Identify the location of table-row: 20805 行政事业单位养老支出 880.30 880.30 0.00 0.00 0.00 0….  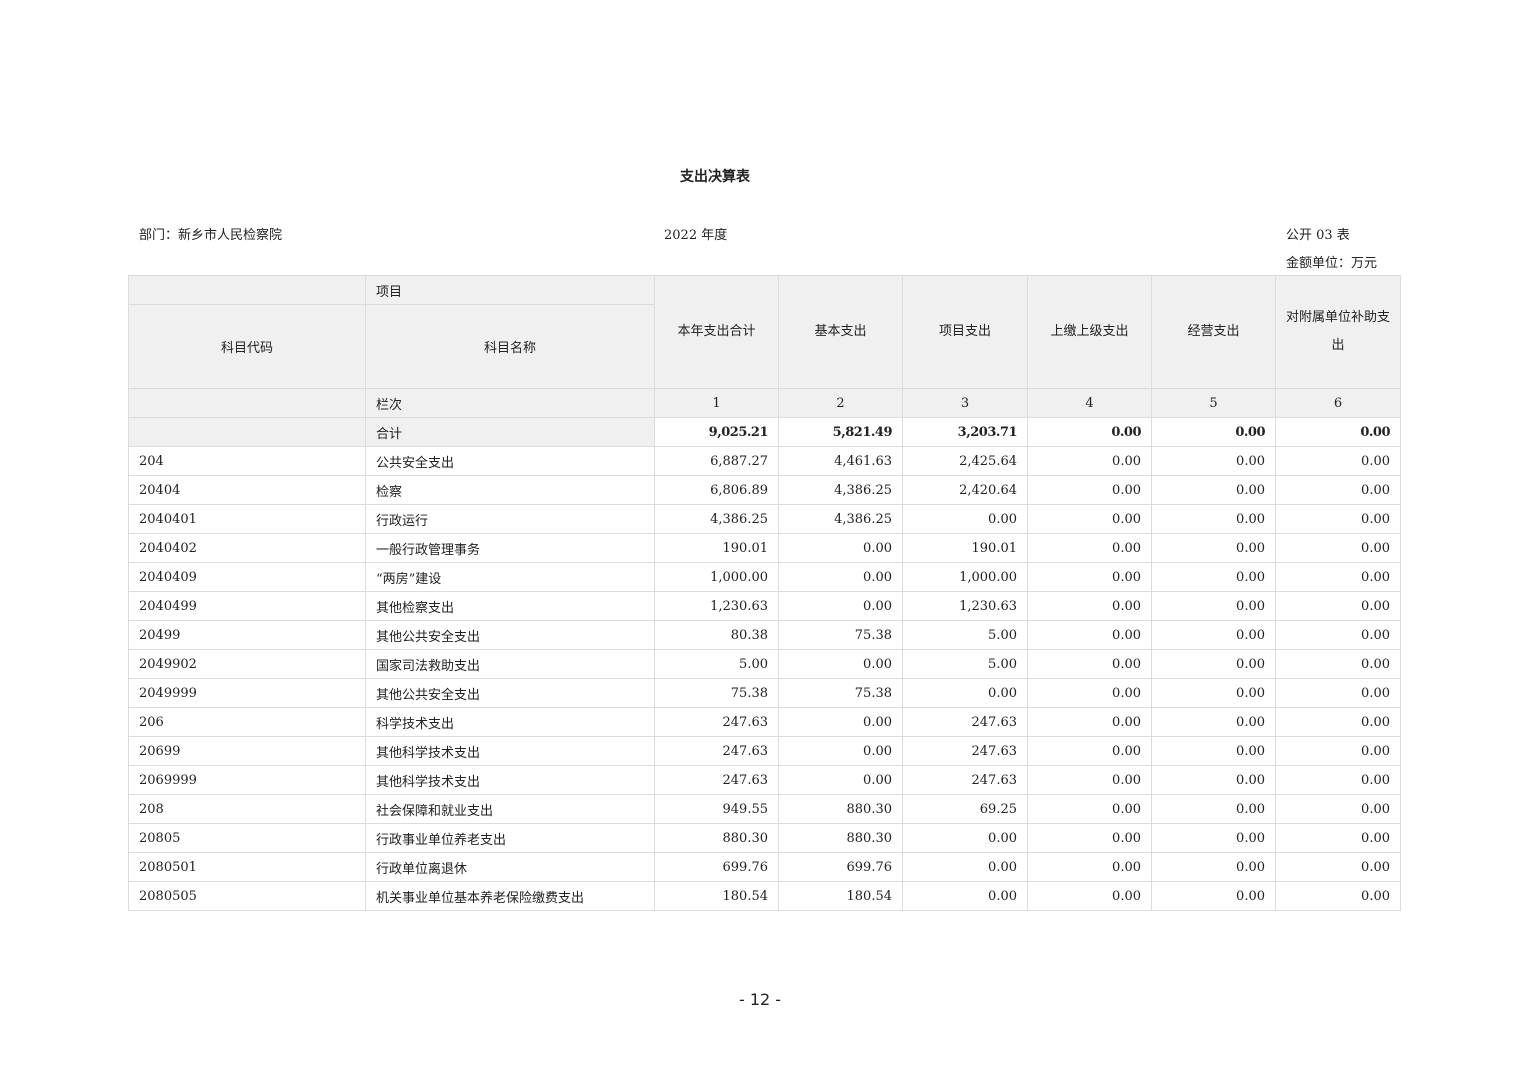
(764, 838).